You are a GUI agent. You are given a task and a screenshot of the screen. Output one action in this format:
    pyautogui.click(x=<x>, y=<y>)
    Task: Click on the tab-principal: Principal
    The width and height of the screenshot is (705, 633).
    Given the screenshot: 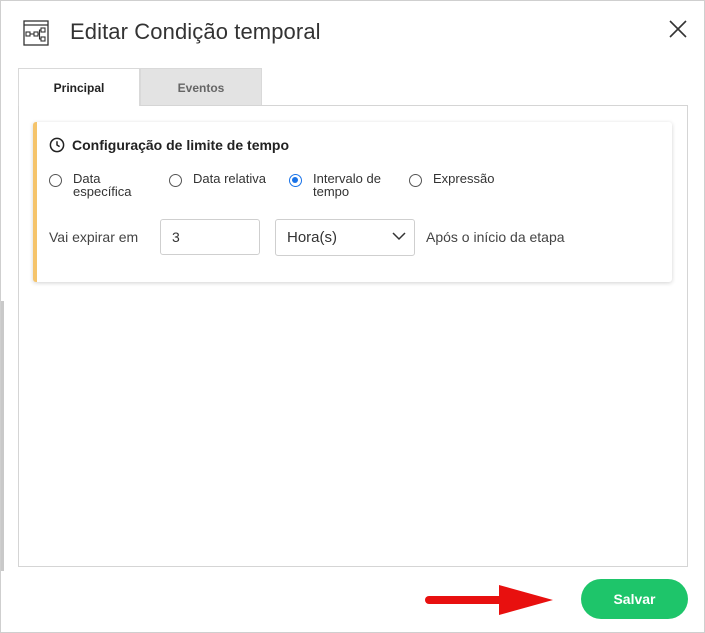 What is the action you would take?
    pyautogui.click(x=79, y=87)
    